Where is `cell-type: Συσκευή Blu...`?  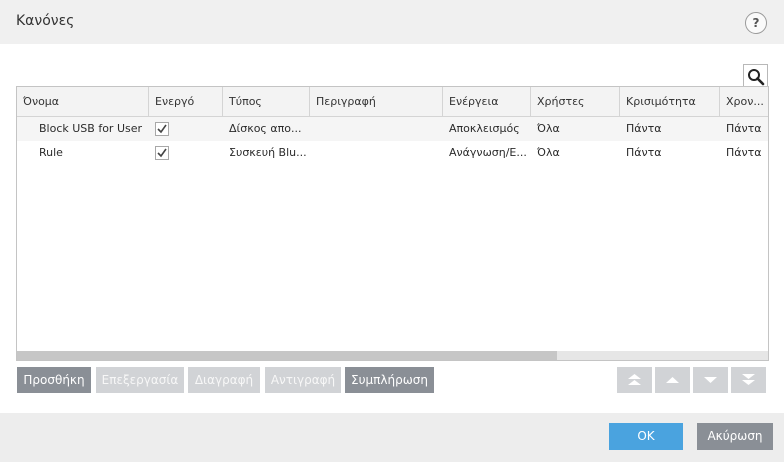 cell-type: Συσκευή Blu... is located at coordinates (268, 152).